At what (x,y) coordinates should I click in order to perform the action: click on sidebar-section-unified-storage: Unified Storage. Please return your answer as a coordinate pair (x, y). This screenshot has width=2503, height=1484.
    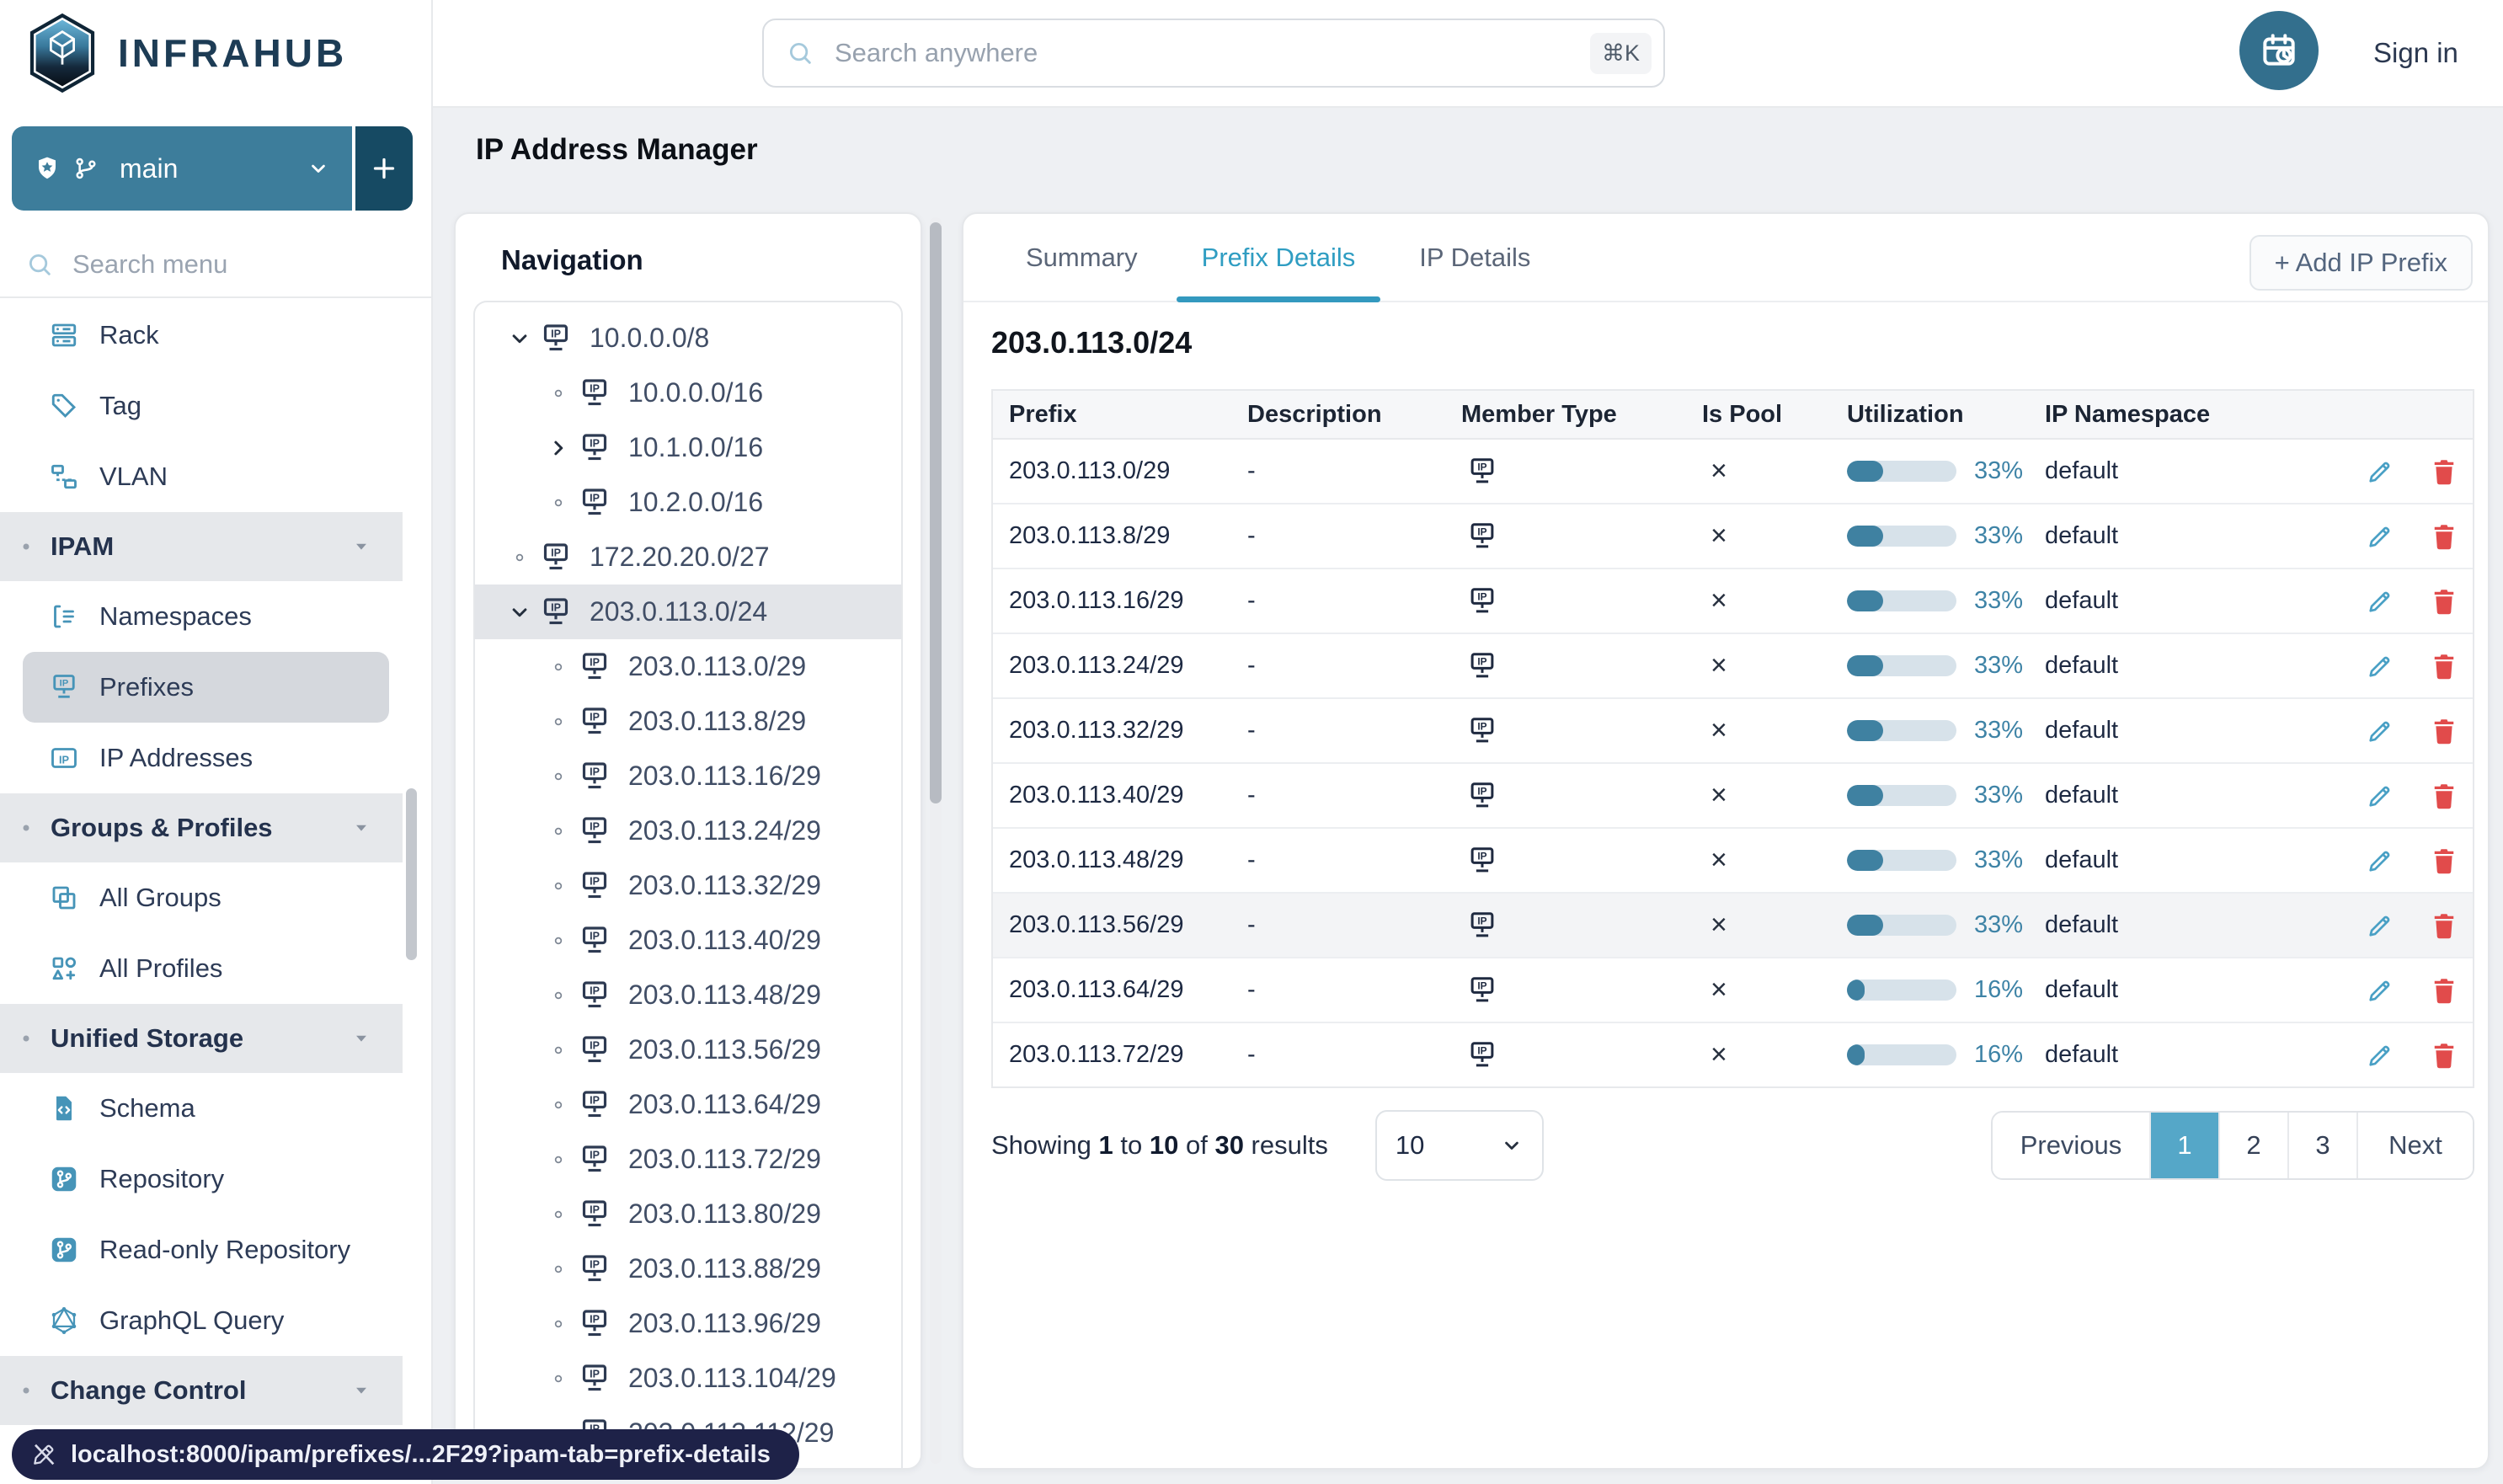
    Looking at the image, I should click on (201, 1038).